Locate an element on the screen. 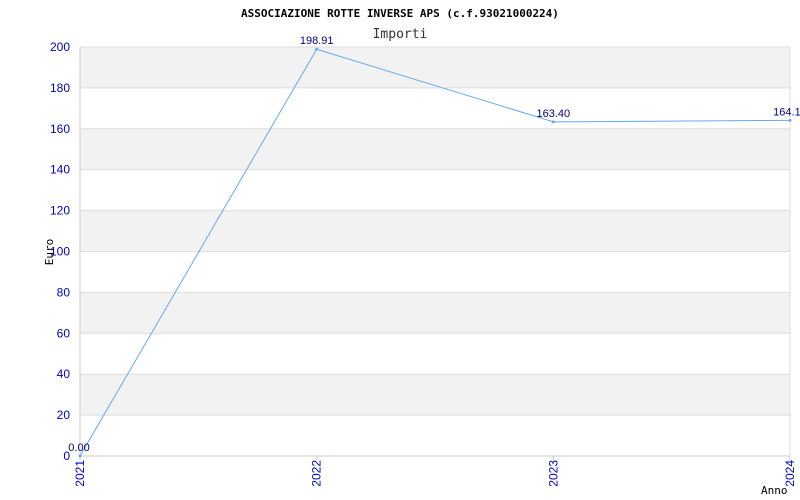 The height and width of the screenshot is (500, 800). data-label: 163.40 is located at coordinates (554, 114).